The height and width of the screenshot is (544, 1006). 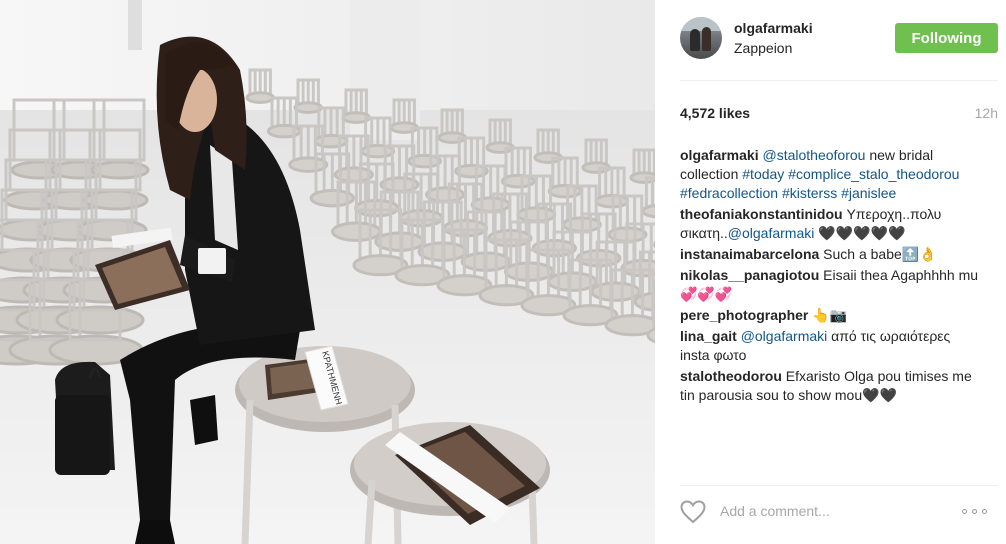 I want to click on comment-author: instanaimabarcelona, so click(x=749, y=254).